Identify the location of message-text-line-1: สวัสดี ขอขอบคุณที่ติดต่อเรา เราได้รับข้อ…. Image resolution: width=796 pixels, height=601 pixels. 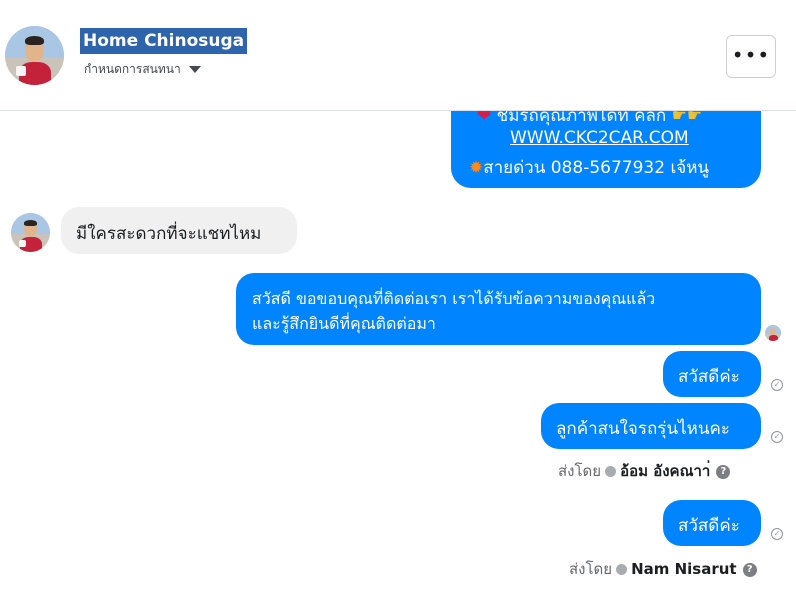
(454, 298).